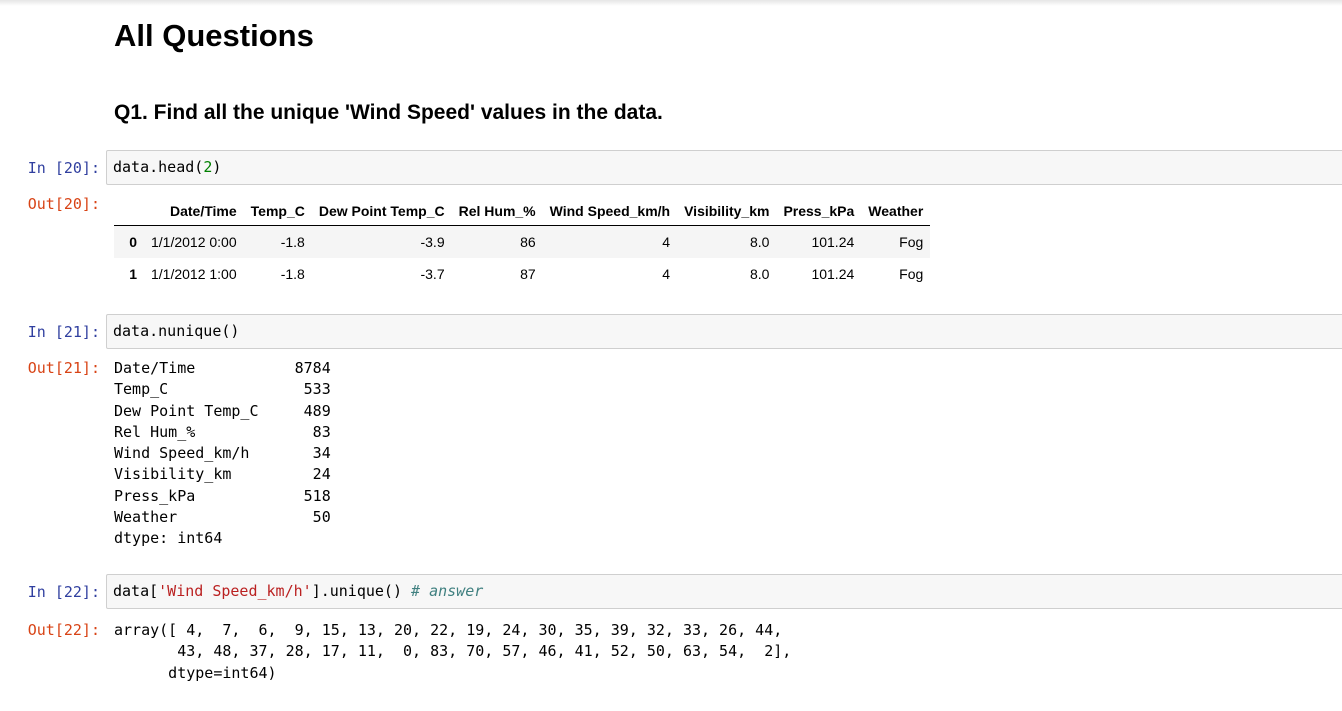  What do you see at coordinates (724, 167) in the screenshot?
I see `code-cell-20: data.head(2)` at bounding box center [724, 167].